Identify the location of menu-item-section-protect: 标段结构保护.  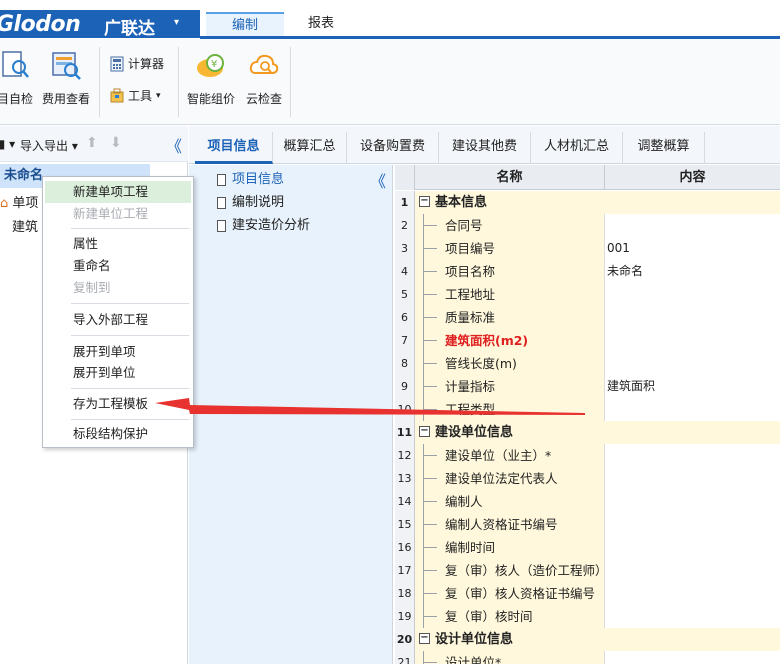
(118, 434).